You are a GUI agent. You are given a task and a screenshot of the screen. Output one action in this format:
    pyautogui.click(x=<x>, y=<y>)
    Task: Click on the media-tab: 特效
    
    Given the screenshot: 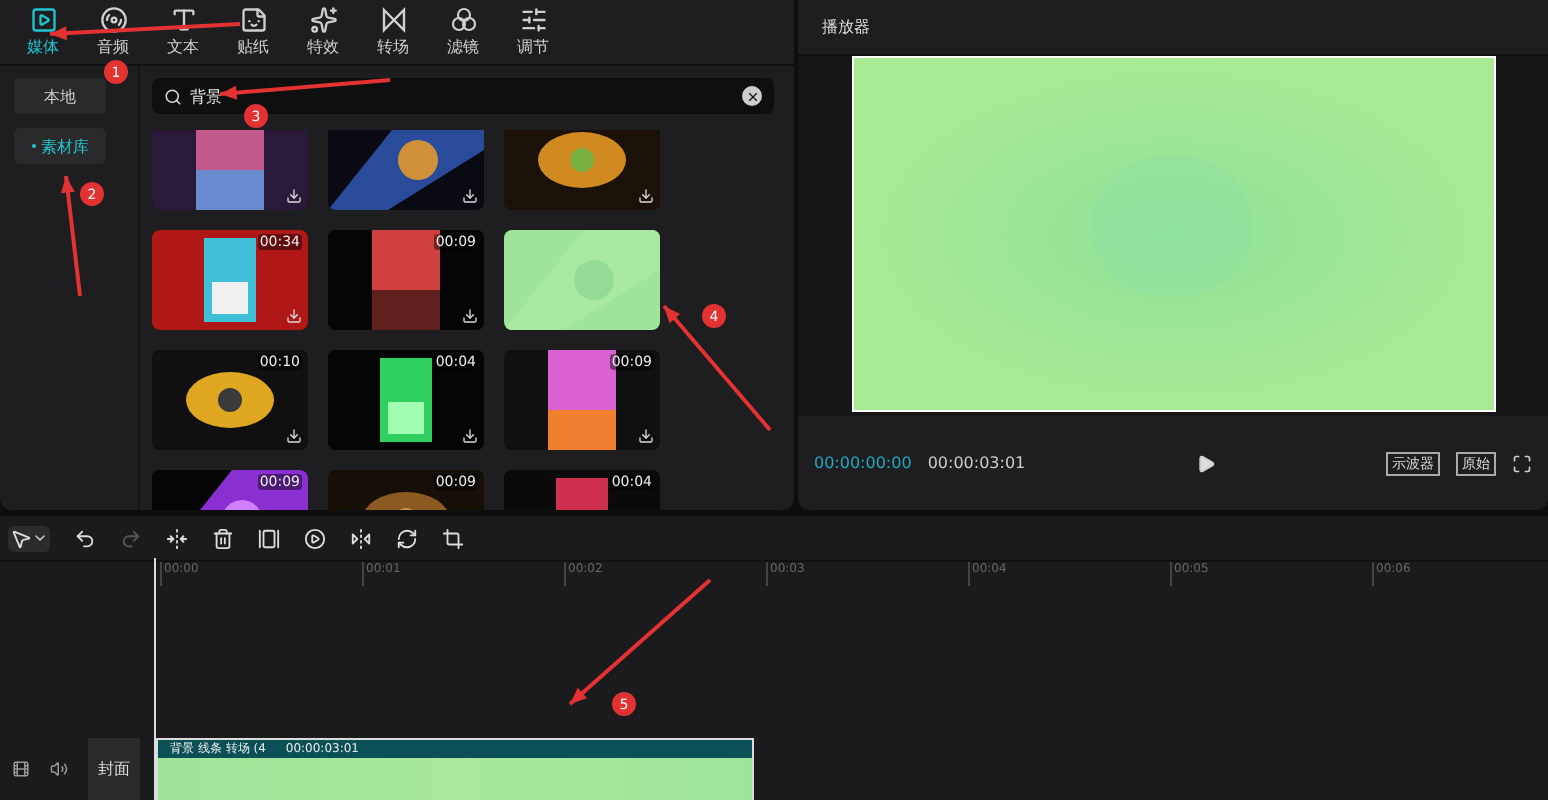 What is the action you would take?
    pyautogui.click(x=323, y=32)
    